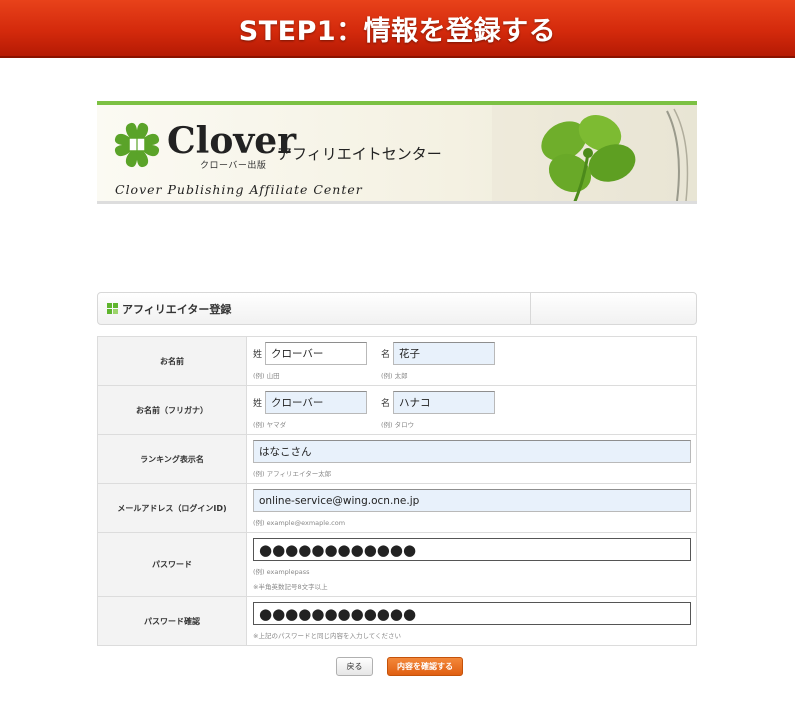 The width and height of the screenshot is (795, 720). I want to click on step-banner: STEP1：情報を登録する, so click(397, 29).